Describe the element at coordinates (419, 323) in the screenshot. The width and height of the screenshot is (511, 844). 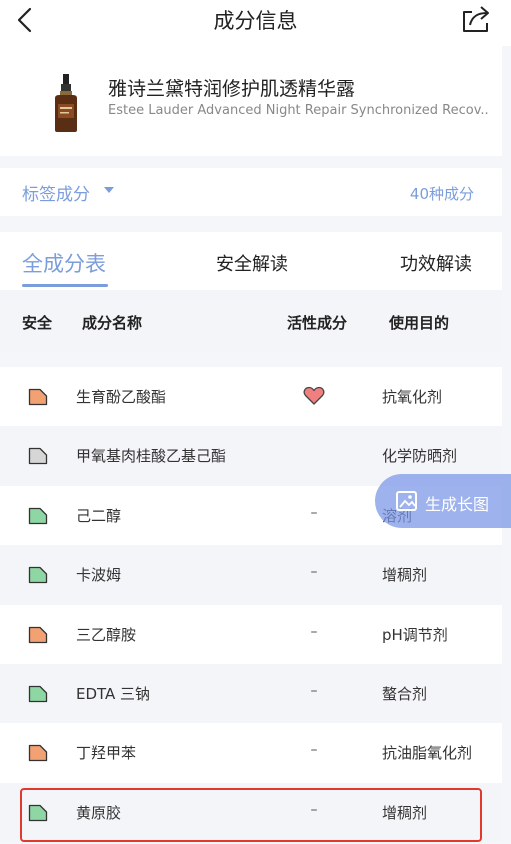
I see `header-purpose: 使用目的` at that location.